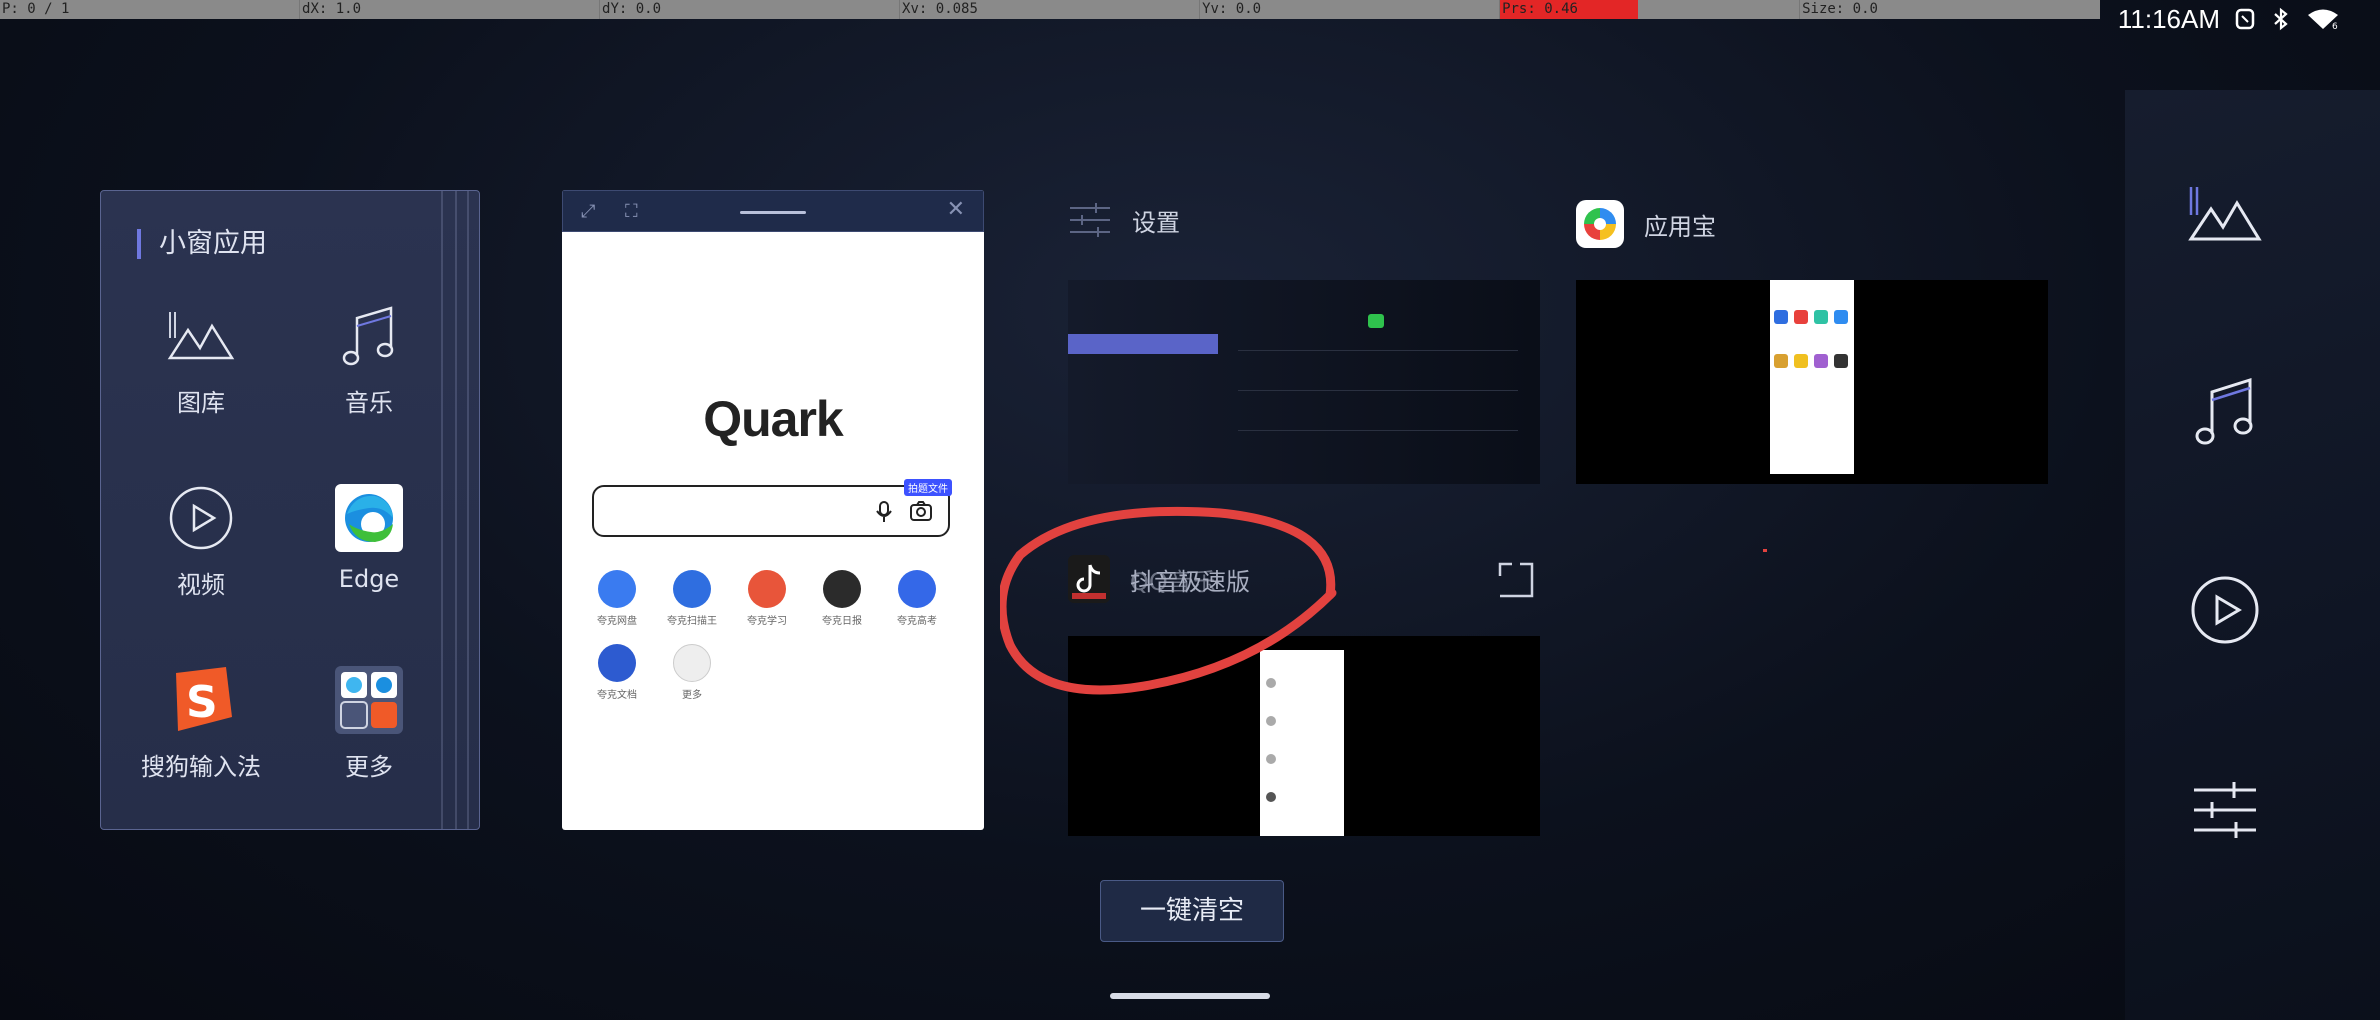 Image resolution: width=2380 pixels, height=1020 pixels. What do you see at coordinates (692, 621) in the screenshot?
I see `quark-app-label: 夸克扫描王` at bounding box center [692, 621].